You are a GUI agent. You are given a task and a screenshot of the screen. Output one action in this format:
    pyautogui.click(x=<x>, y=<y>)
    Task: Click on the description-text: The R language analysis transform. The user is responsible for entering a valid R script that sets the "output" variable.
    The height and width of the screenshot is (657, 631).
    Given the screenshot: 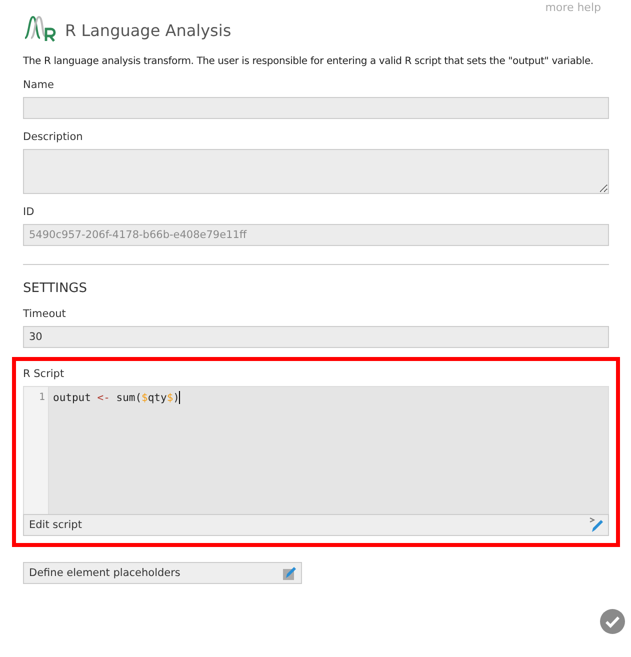 What is the action you would take?
    pyautogui.click(x=308, y=61)
    